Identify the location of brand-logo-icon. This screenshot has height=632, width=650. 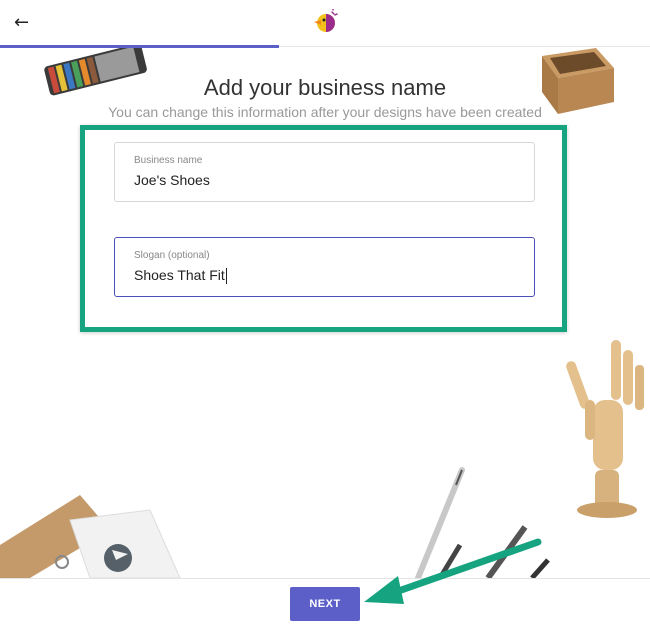
(326, 20).